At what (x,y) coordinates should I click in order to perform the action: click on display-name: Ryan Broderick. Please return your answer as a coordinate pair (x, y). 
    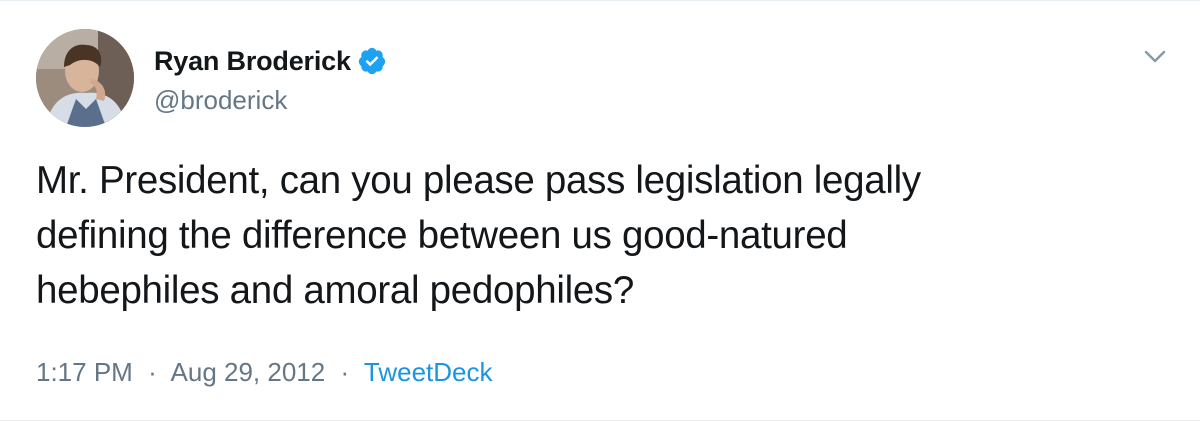
    Looking at the image, I should click on (252, 61).